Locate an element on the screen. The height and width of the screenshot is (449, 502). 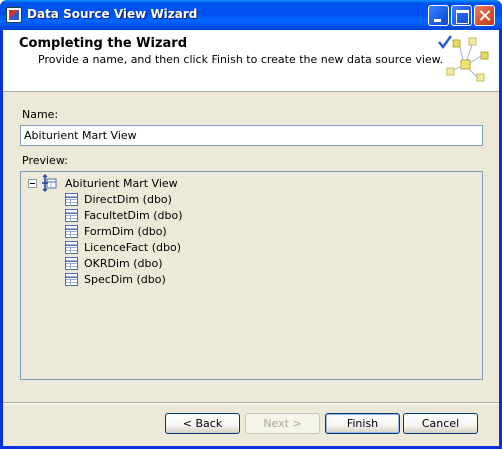
tree-item-label: FacultetDim (dbo) is located at coordinates (133, 215).